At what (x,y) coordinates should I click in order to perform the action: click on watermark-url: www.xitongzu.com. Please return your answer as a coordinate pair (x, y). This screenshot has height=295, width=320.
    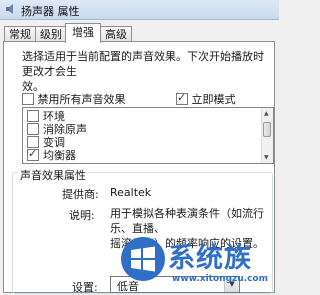
    Looking at the image, I should click on (220, 279).